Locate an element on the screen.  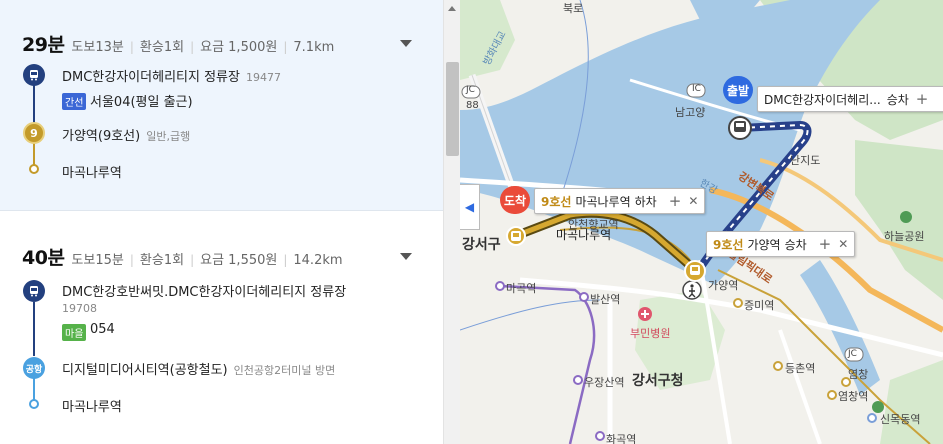
map-label: 강서구 is located at coordinates (481, 245).